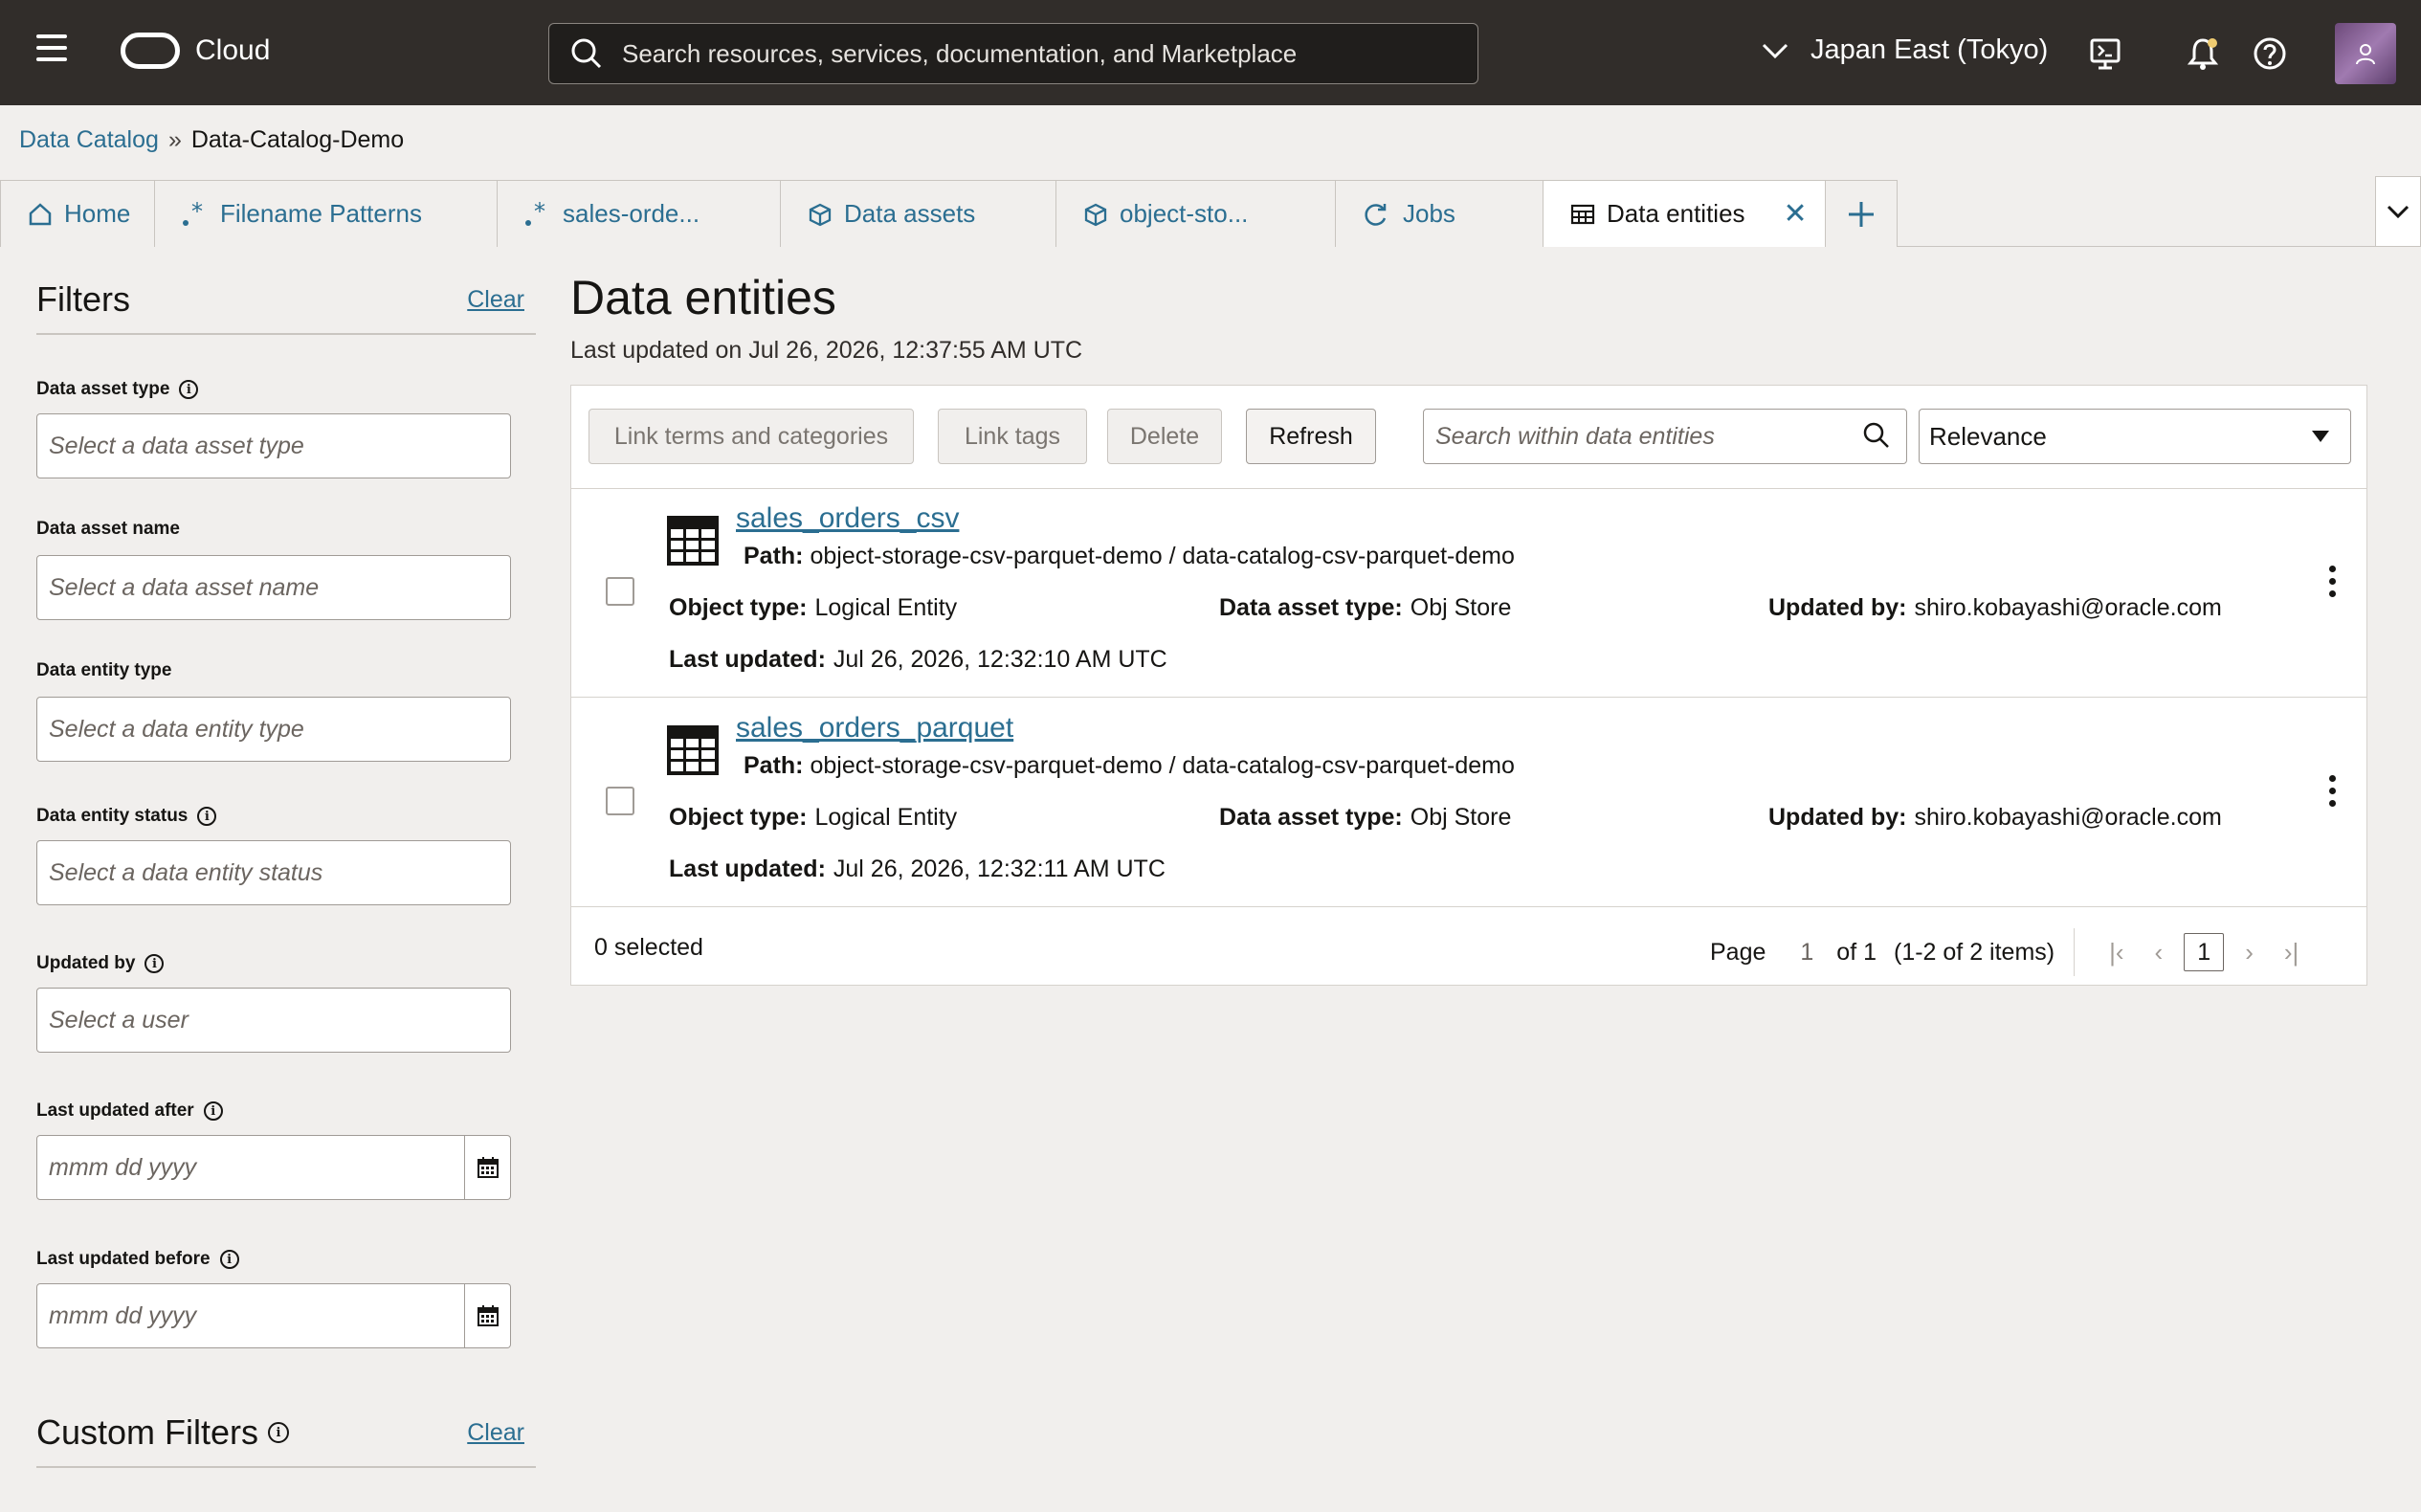 The width and height of the screenshot is (2421, 1512). I want to click on link-tags-button: Link tags, so click(1012, 436).